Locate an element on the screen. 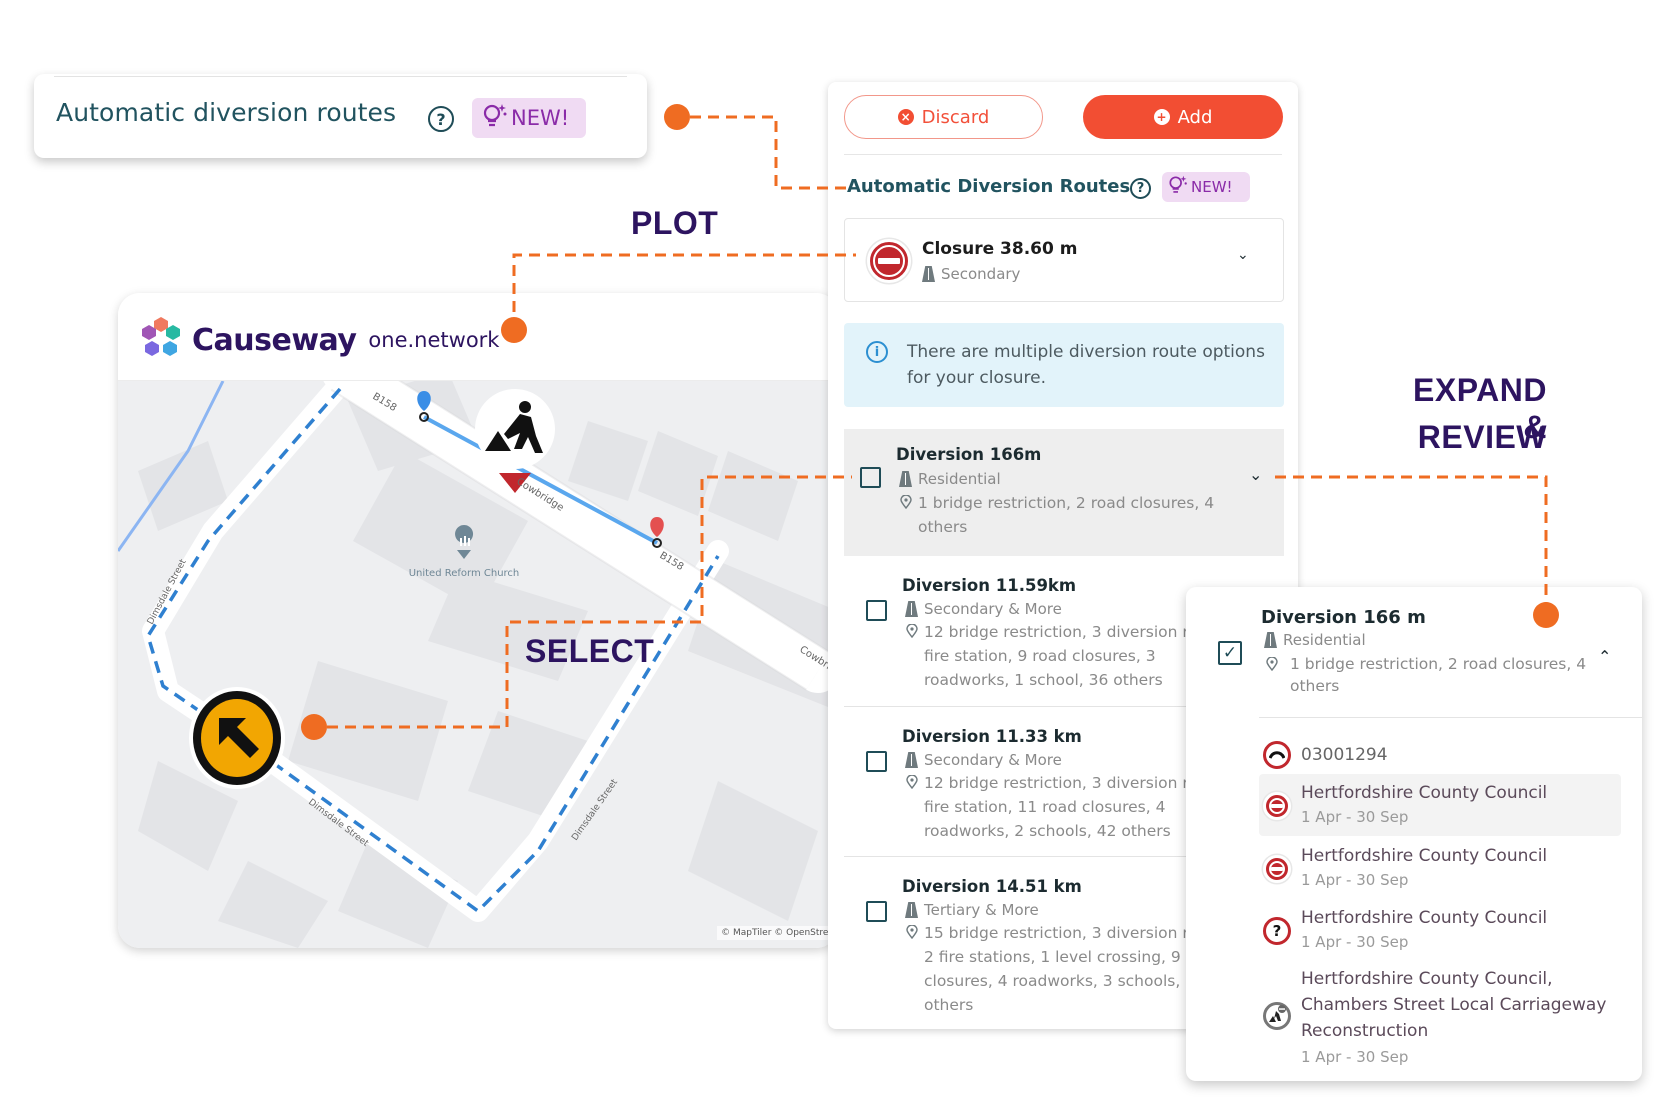 The height and width of the screenshot is (1108, 1670). map-header: Causeway one.network is located at coordinates (478, 337).